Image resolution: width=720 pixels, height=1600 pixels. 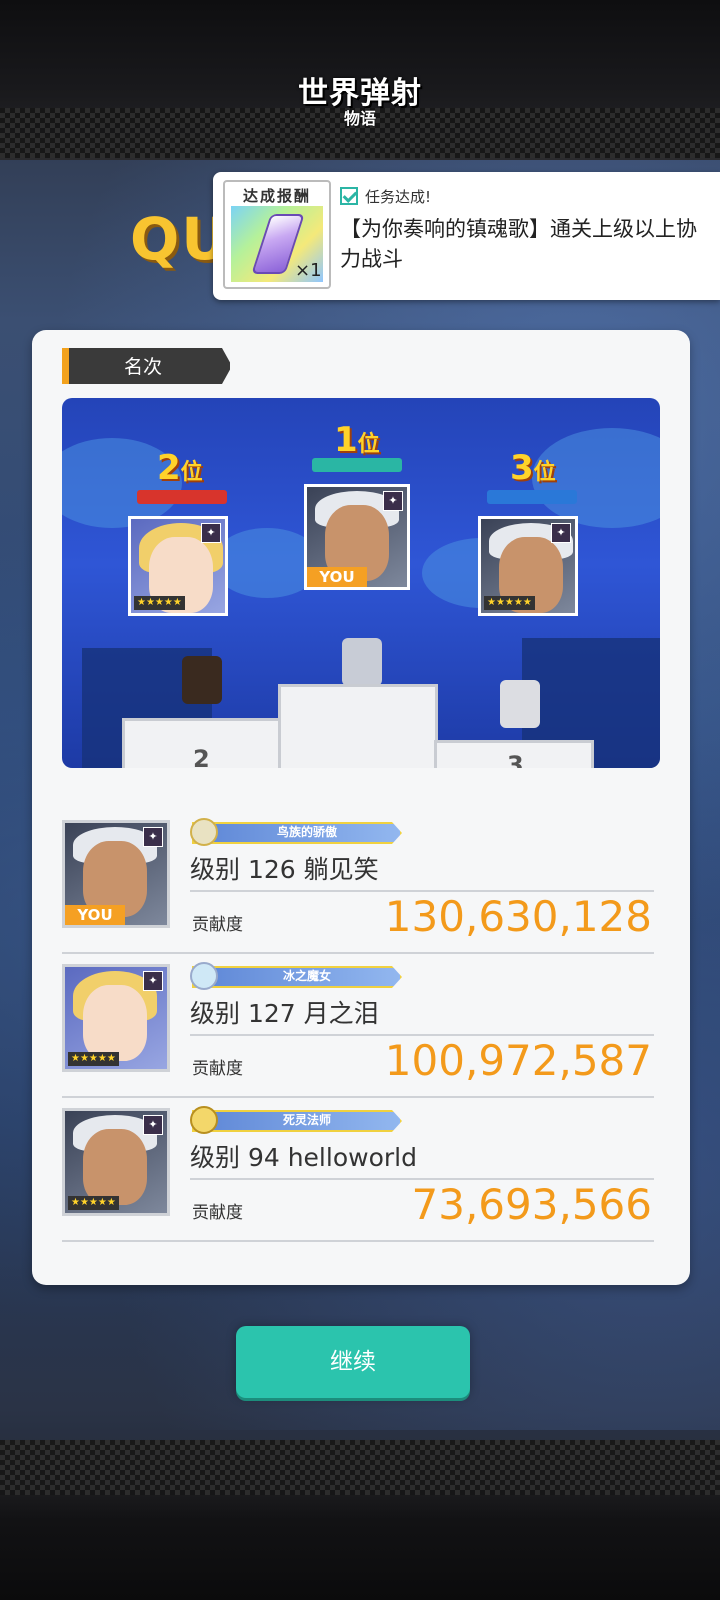 I want to click on guild-name: 鸟族的骄傲, so click(x=306, y=832).